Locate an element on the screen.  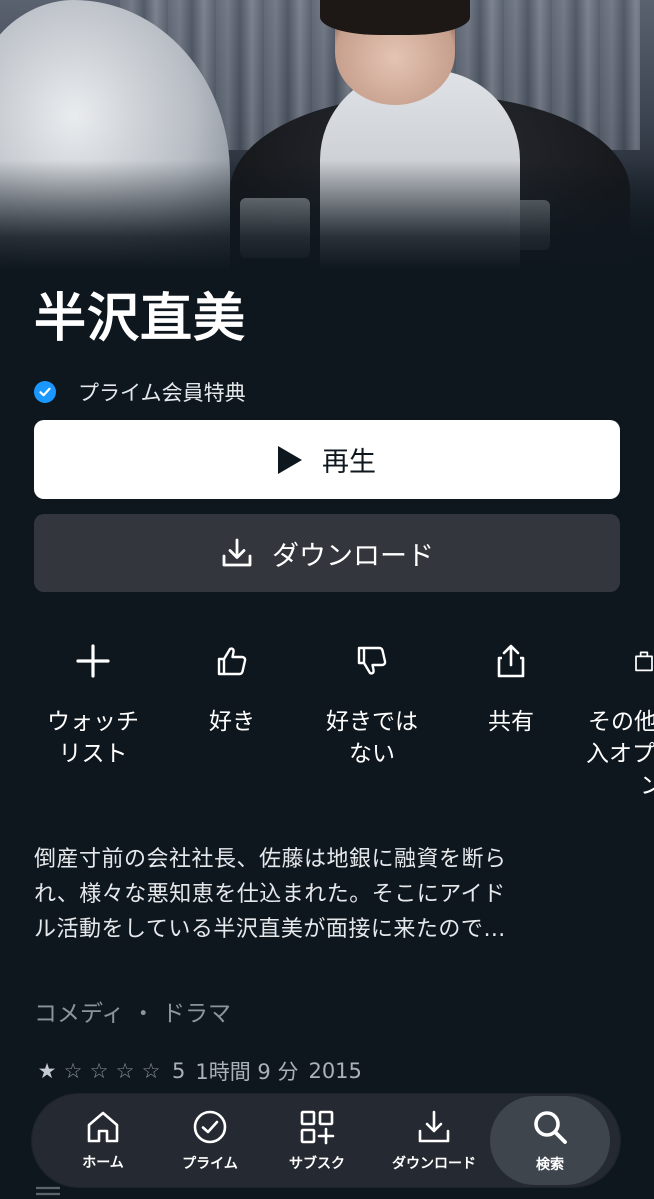
nav-subscriptions-label: サブスク is located at coordinates (317, 1163).